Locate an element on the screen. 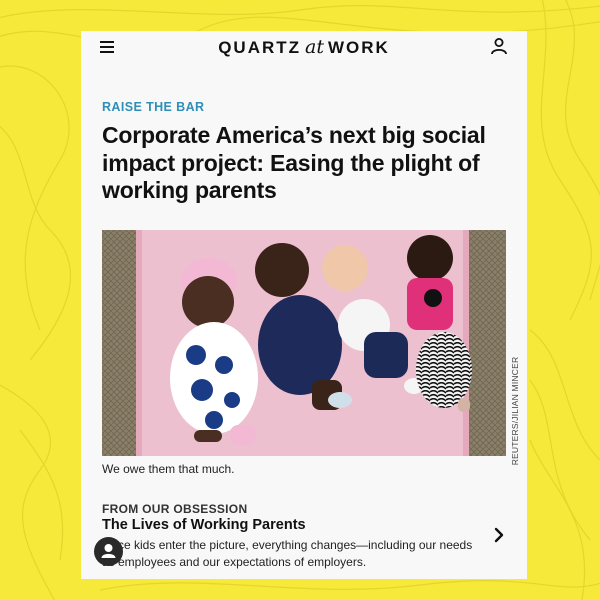 The width and height of the screenshot is (600, 600). obsession-title-link: The Lives of Working Parents is located at coordinates (204, 525).